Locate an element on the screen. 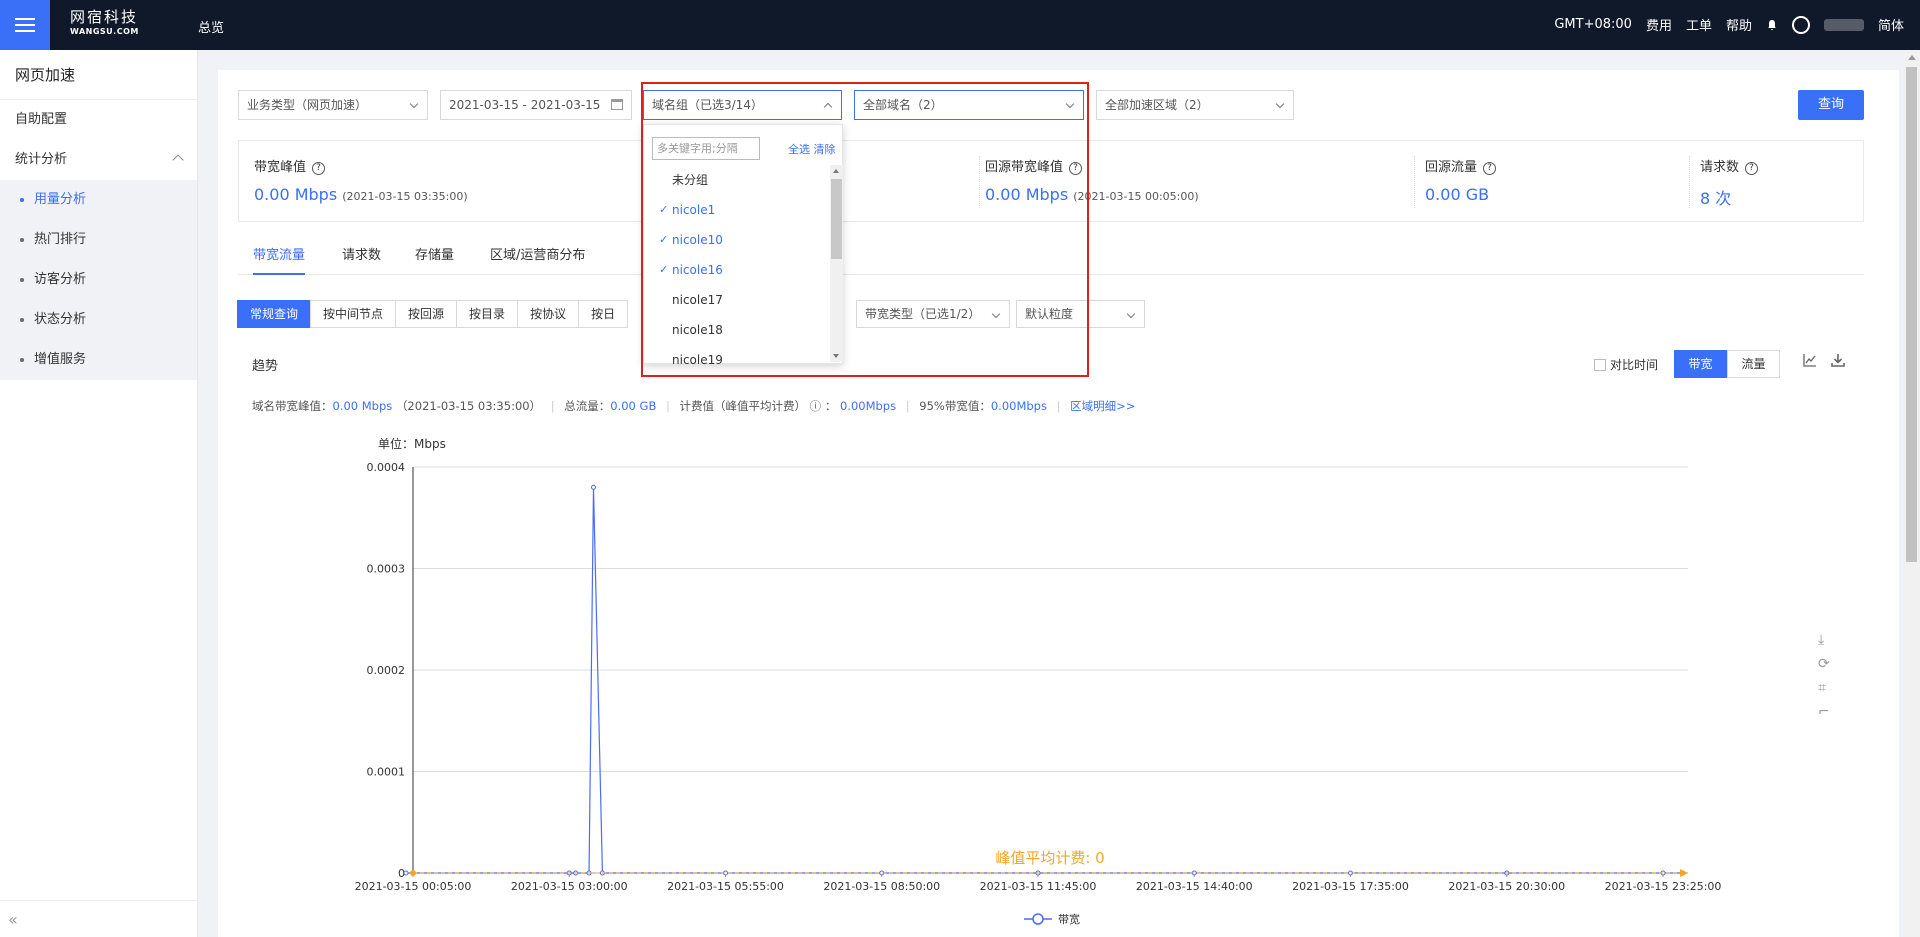  top-bar: 网宿科技 WANGSU.COM 总览 GMT+08:00 费用 工单 帮助 简体 is located at coordinates (960, 25).